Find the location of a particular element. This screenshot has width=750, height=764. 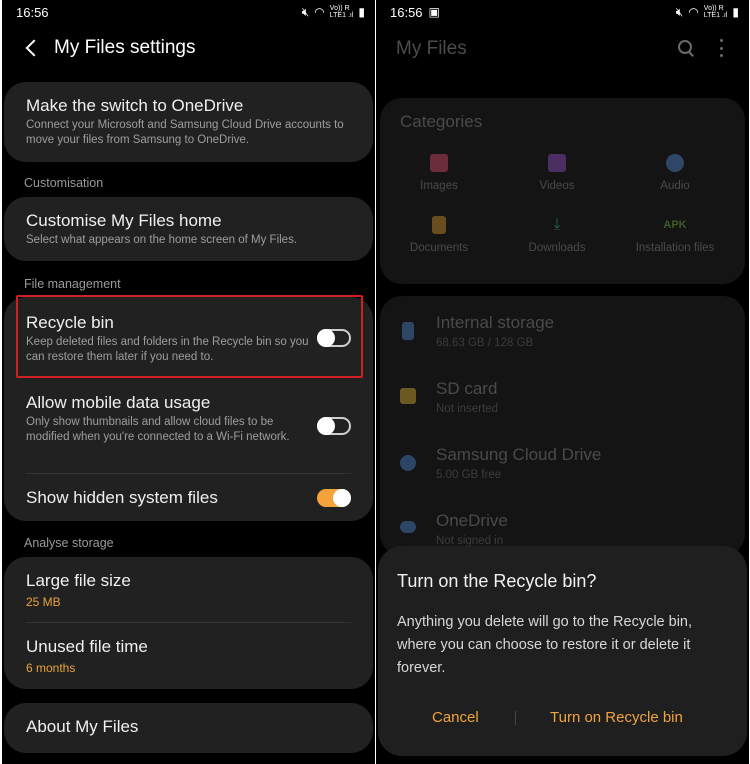

page-title: My Files is located at coordinates (431, 48).